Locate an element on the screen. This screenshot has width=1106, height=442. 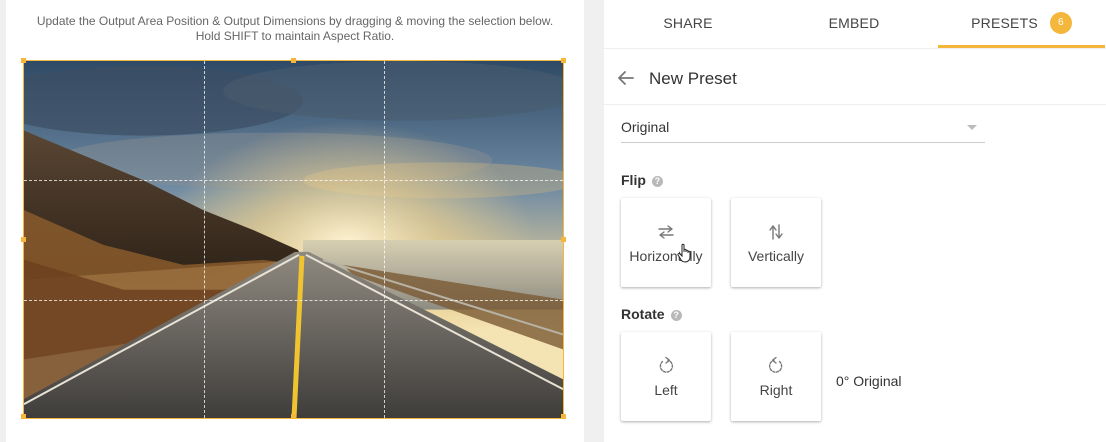
resize-handle-top is located at coordinates (293, 60).